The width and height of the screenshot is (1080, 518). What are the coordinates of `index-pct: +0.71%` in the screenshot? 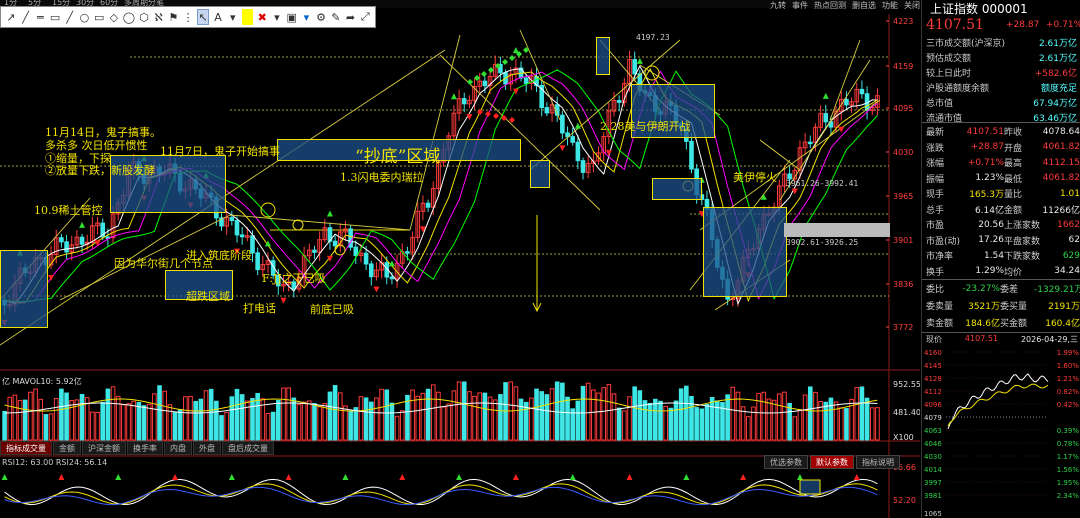 It's located at (1063, 25).